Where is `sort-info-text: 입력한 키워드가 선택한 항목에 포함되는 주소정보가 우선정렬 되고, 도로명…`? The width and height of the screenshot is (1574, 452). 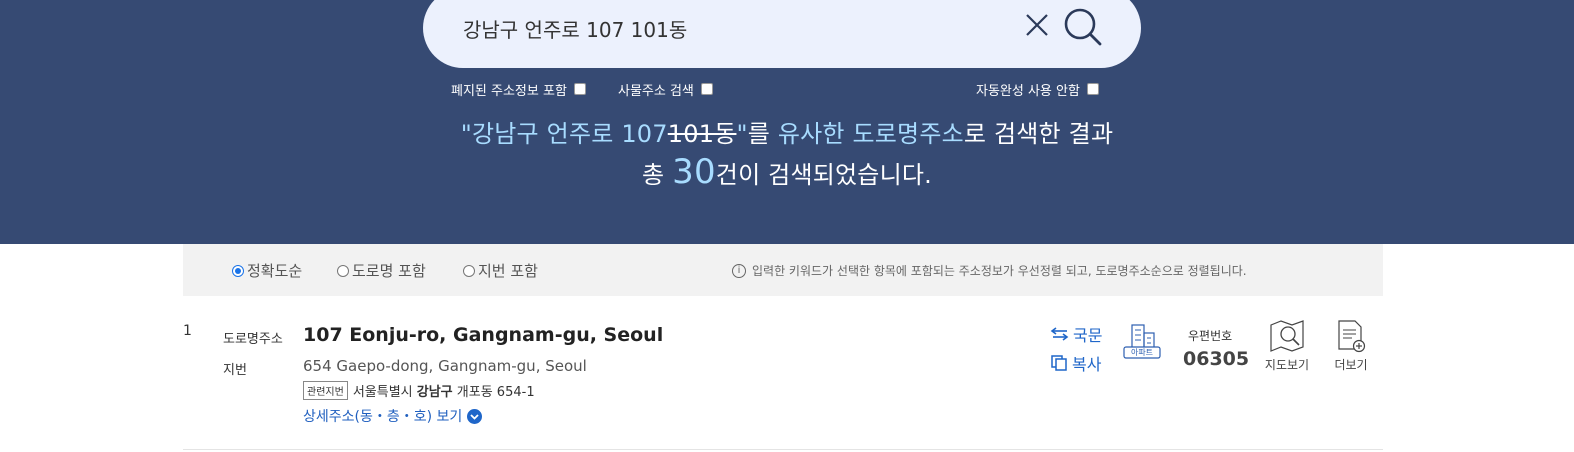 sort-info-text: 입력한 키워드가 선택한 항목에 포함되는 주소정보가 우선정렬 되고, 도로명… is located at coordinates (999, 271).